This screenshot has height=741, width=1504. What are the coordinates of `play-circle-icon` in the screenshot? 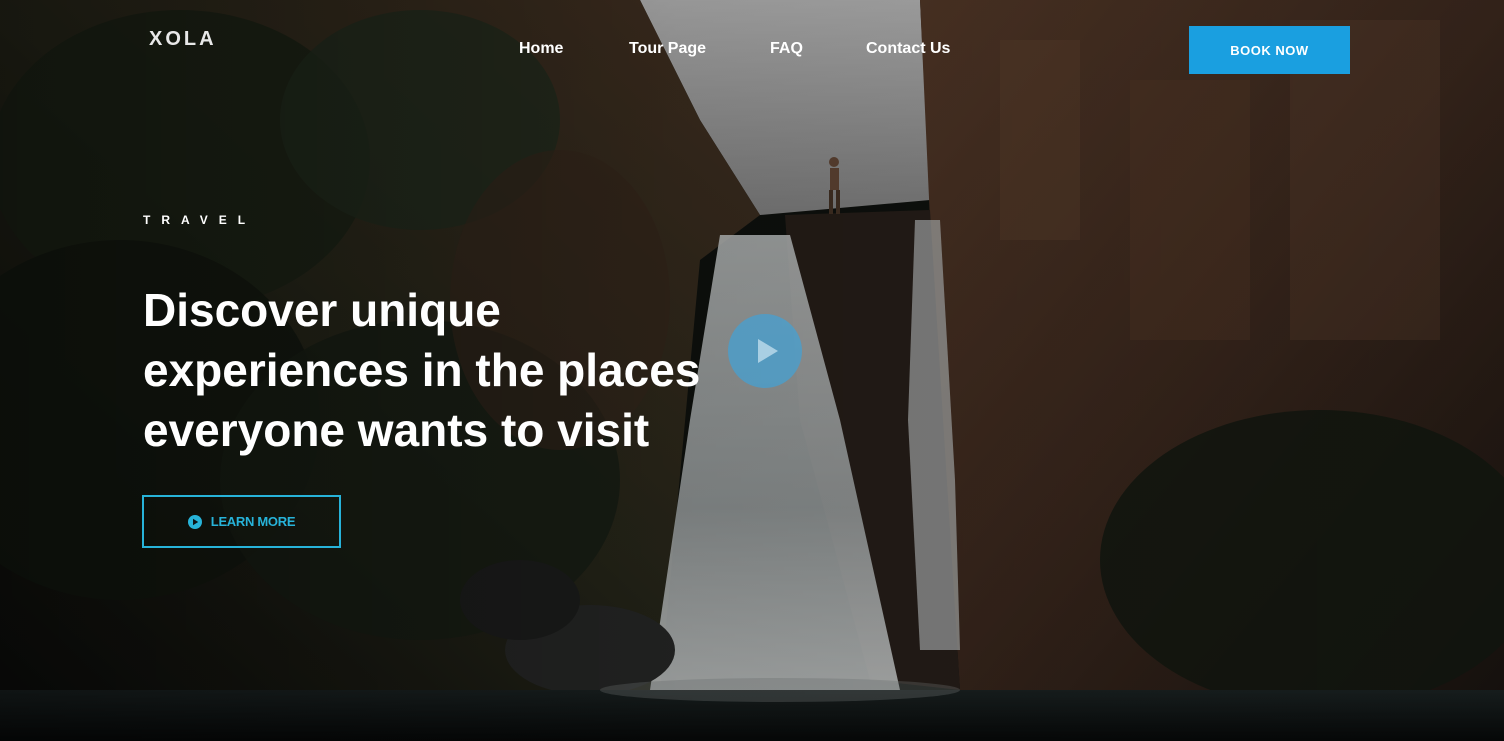 It's located at (194, 521).